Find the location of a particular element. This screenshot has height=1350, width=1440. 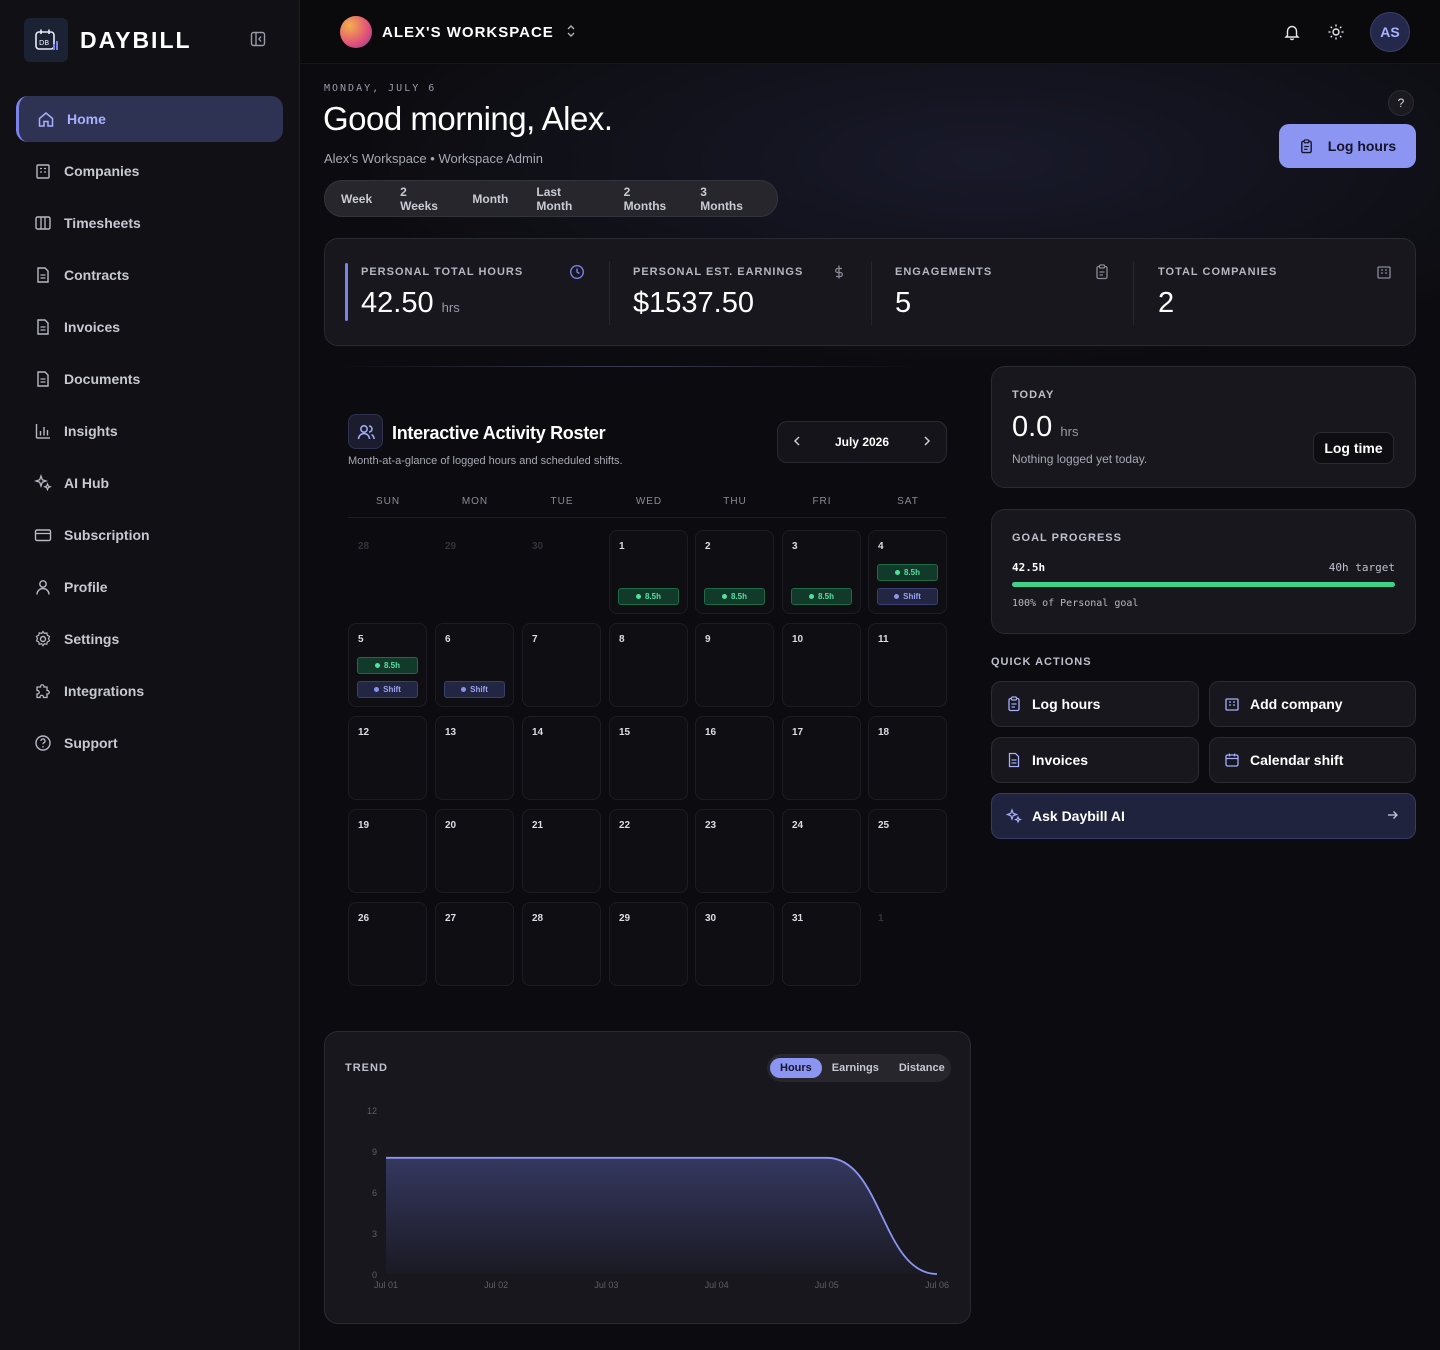

calendar-day: 26 is located at coordinates (387, 944).